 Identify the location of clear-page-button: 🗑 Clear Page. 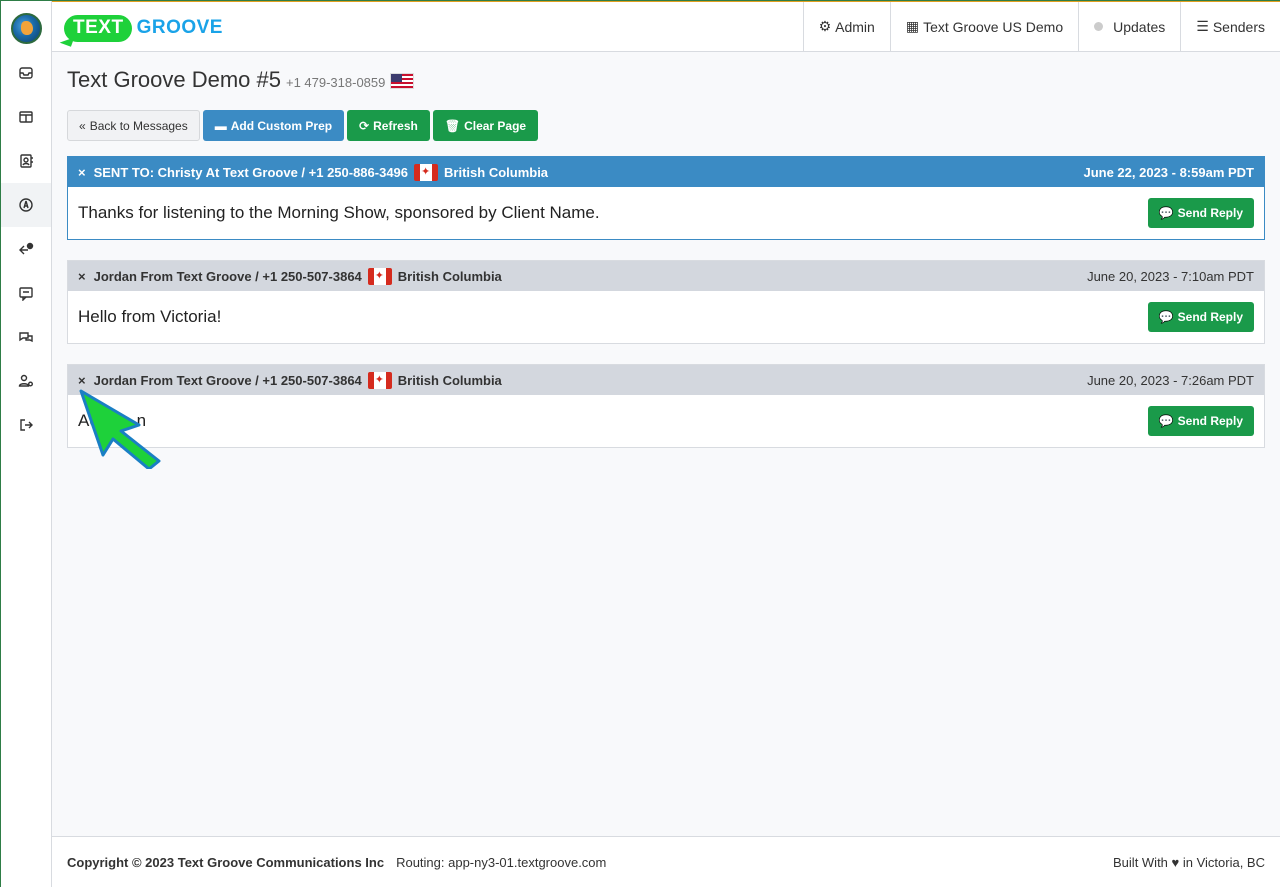
(485, 125).